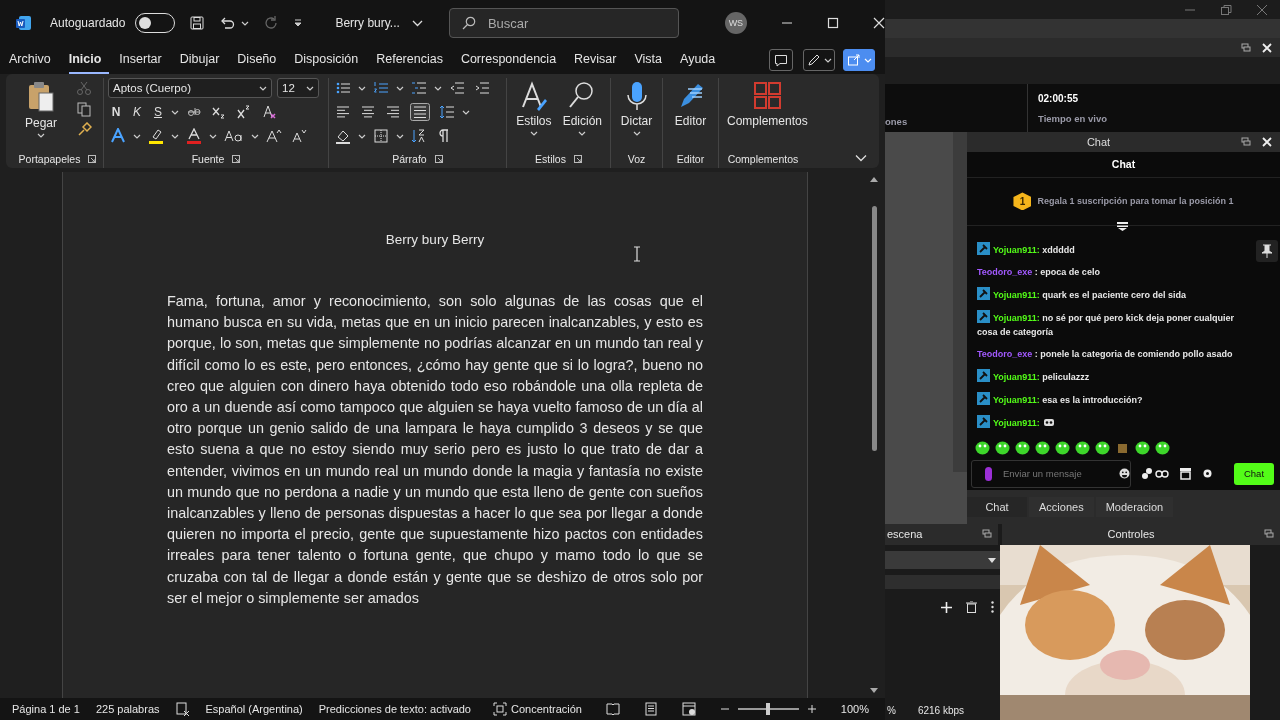 The image size is (1280, 720). I want to click on autosave-label: Autoguardado, so click(88, 23).